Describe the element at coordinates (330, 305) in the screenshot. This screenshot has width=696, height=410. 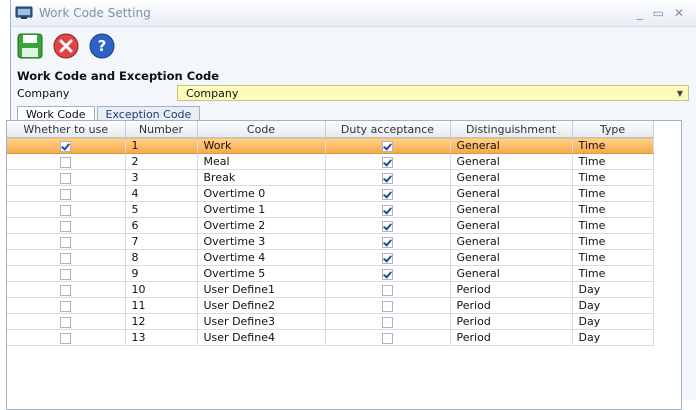
I see `table-row: 11 User Define2 Period Day` at that location.